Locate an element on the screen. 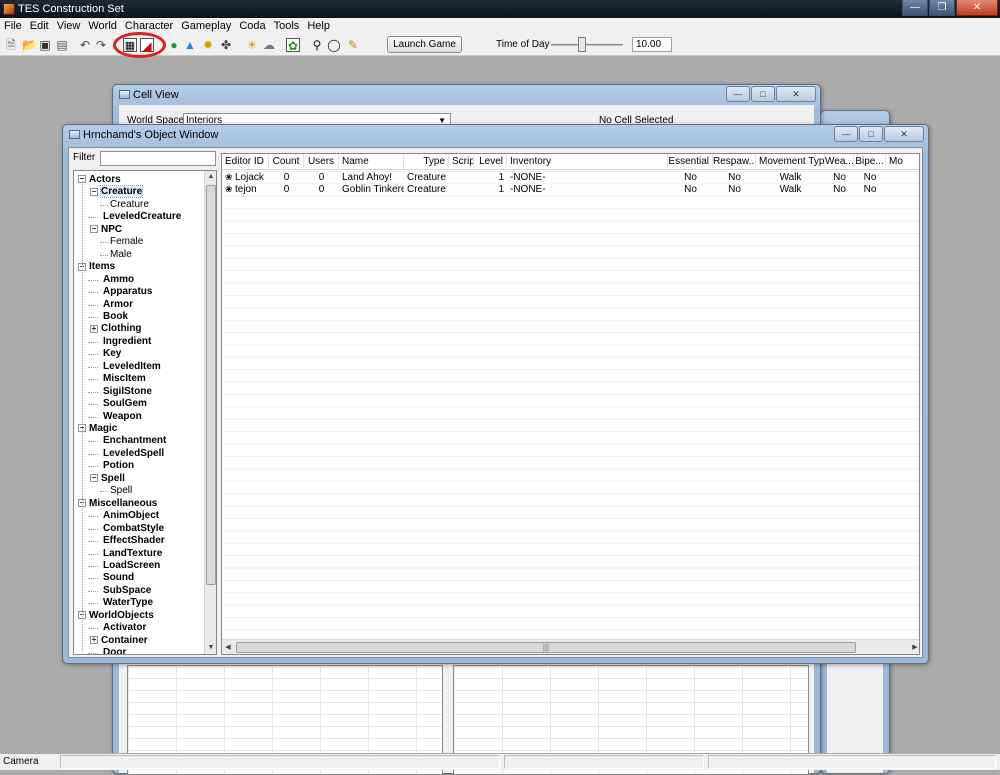 The width and height of the screenshot is (1000, 775). tree-item: CombatStyle is located at coordinates (133, 529).